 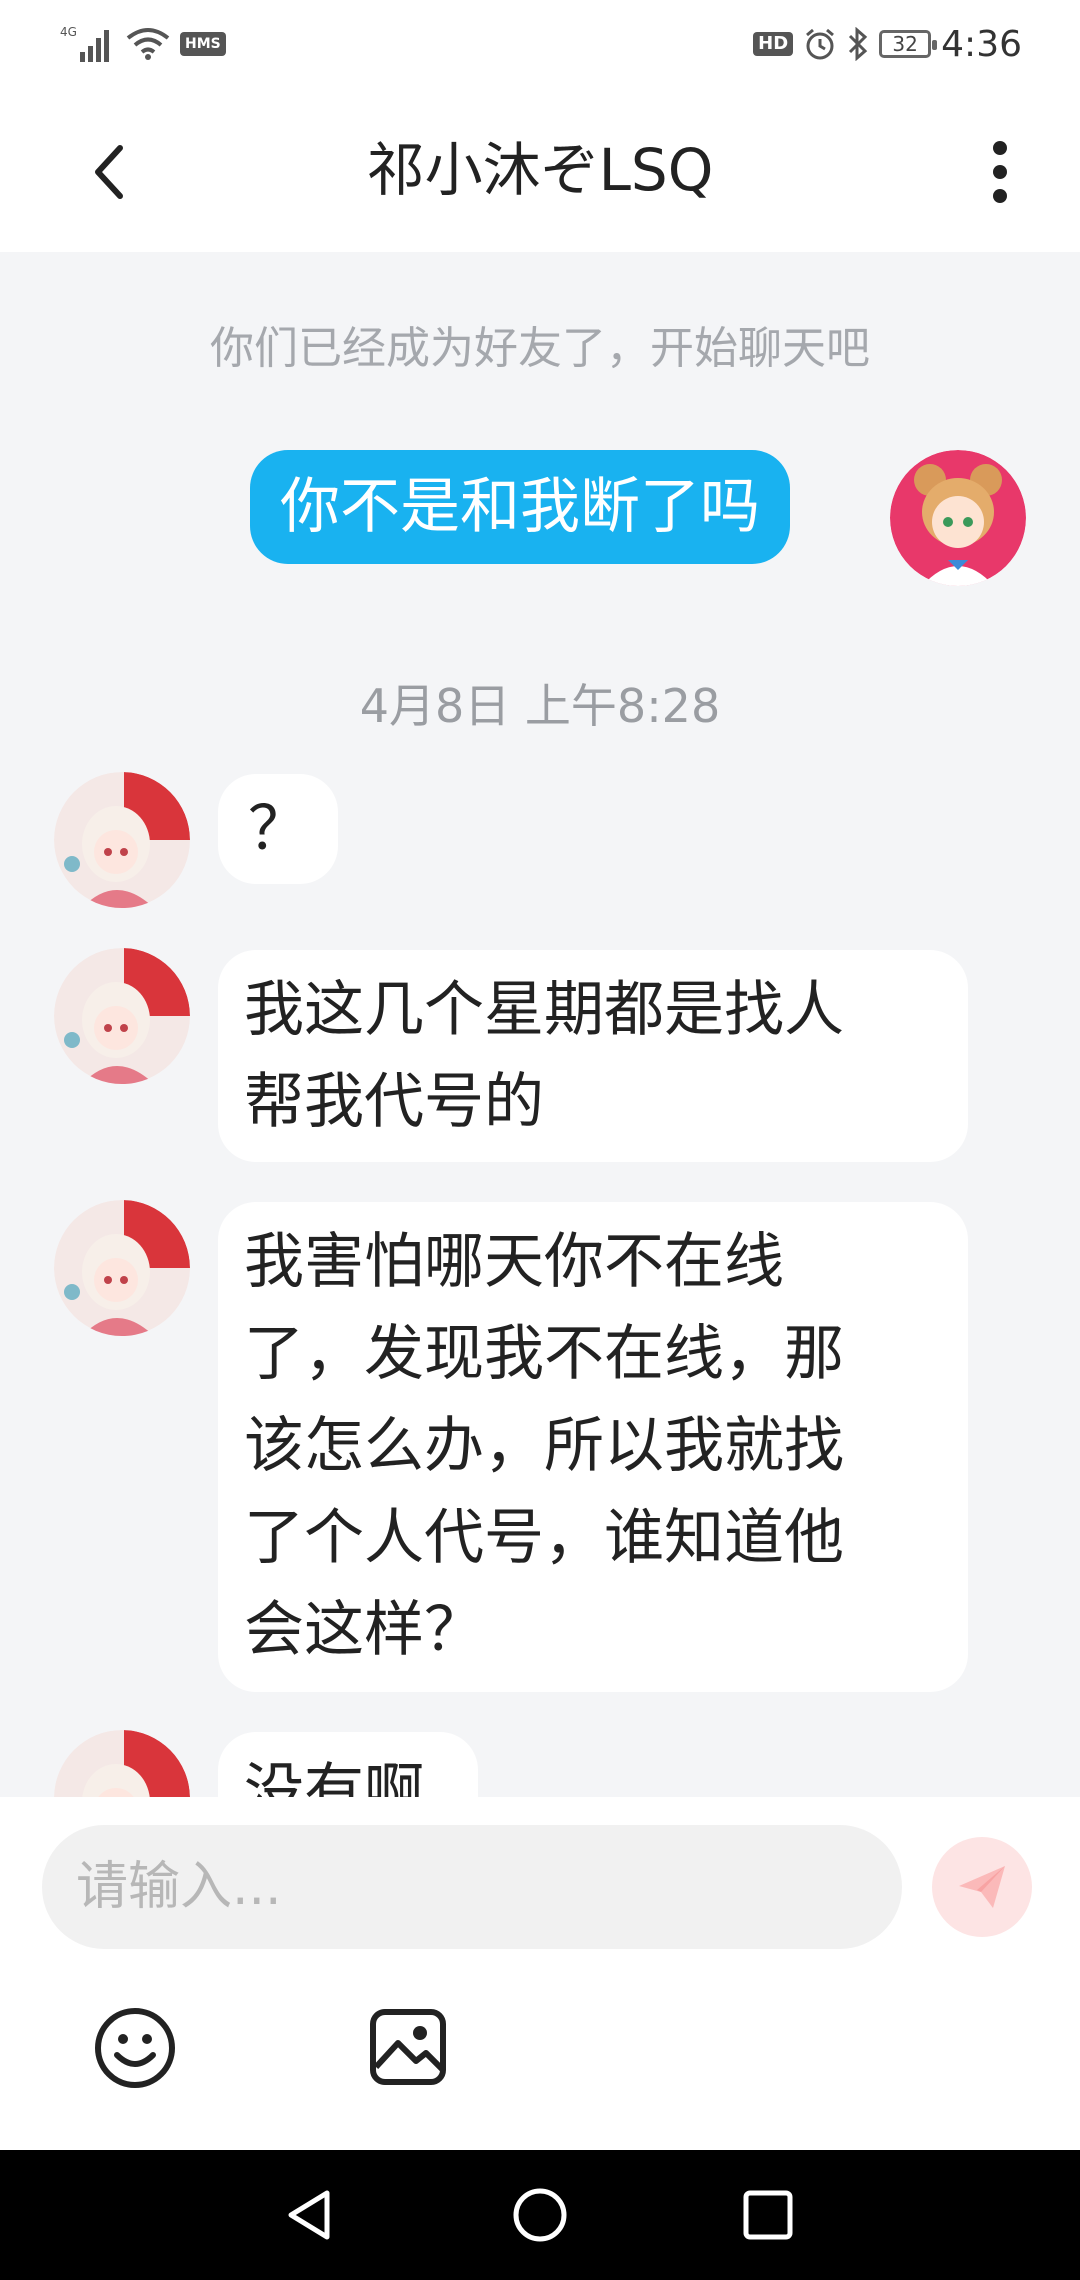 I want to click on nav-recents-icon, so click(x=768, y=2215).